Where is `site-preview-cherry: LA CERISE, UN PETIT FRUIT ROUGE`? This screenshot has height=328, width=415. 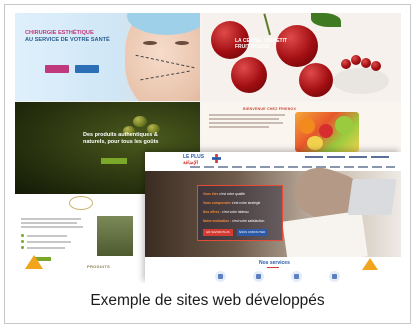 site-preview-cherry: LA CERISE, UN PETIT FRUIT ROUGE is located at coordinates (301, 57).